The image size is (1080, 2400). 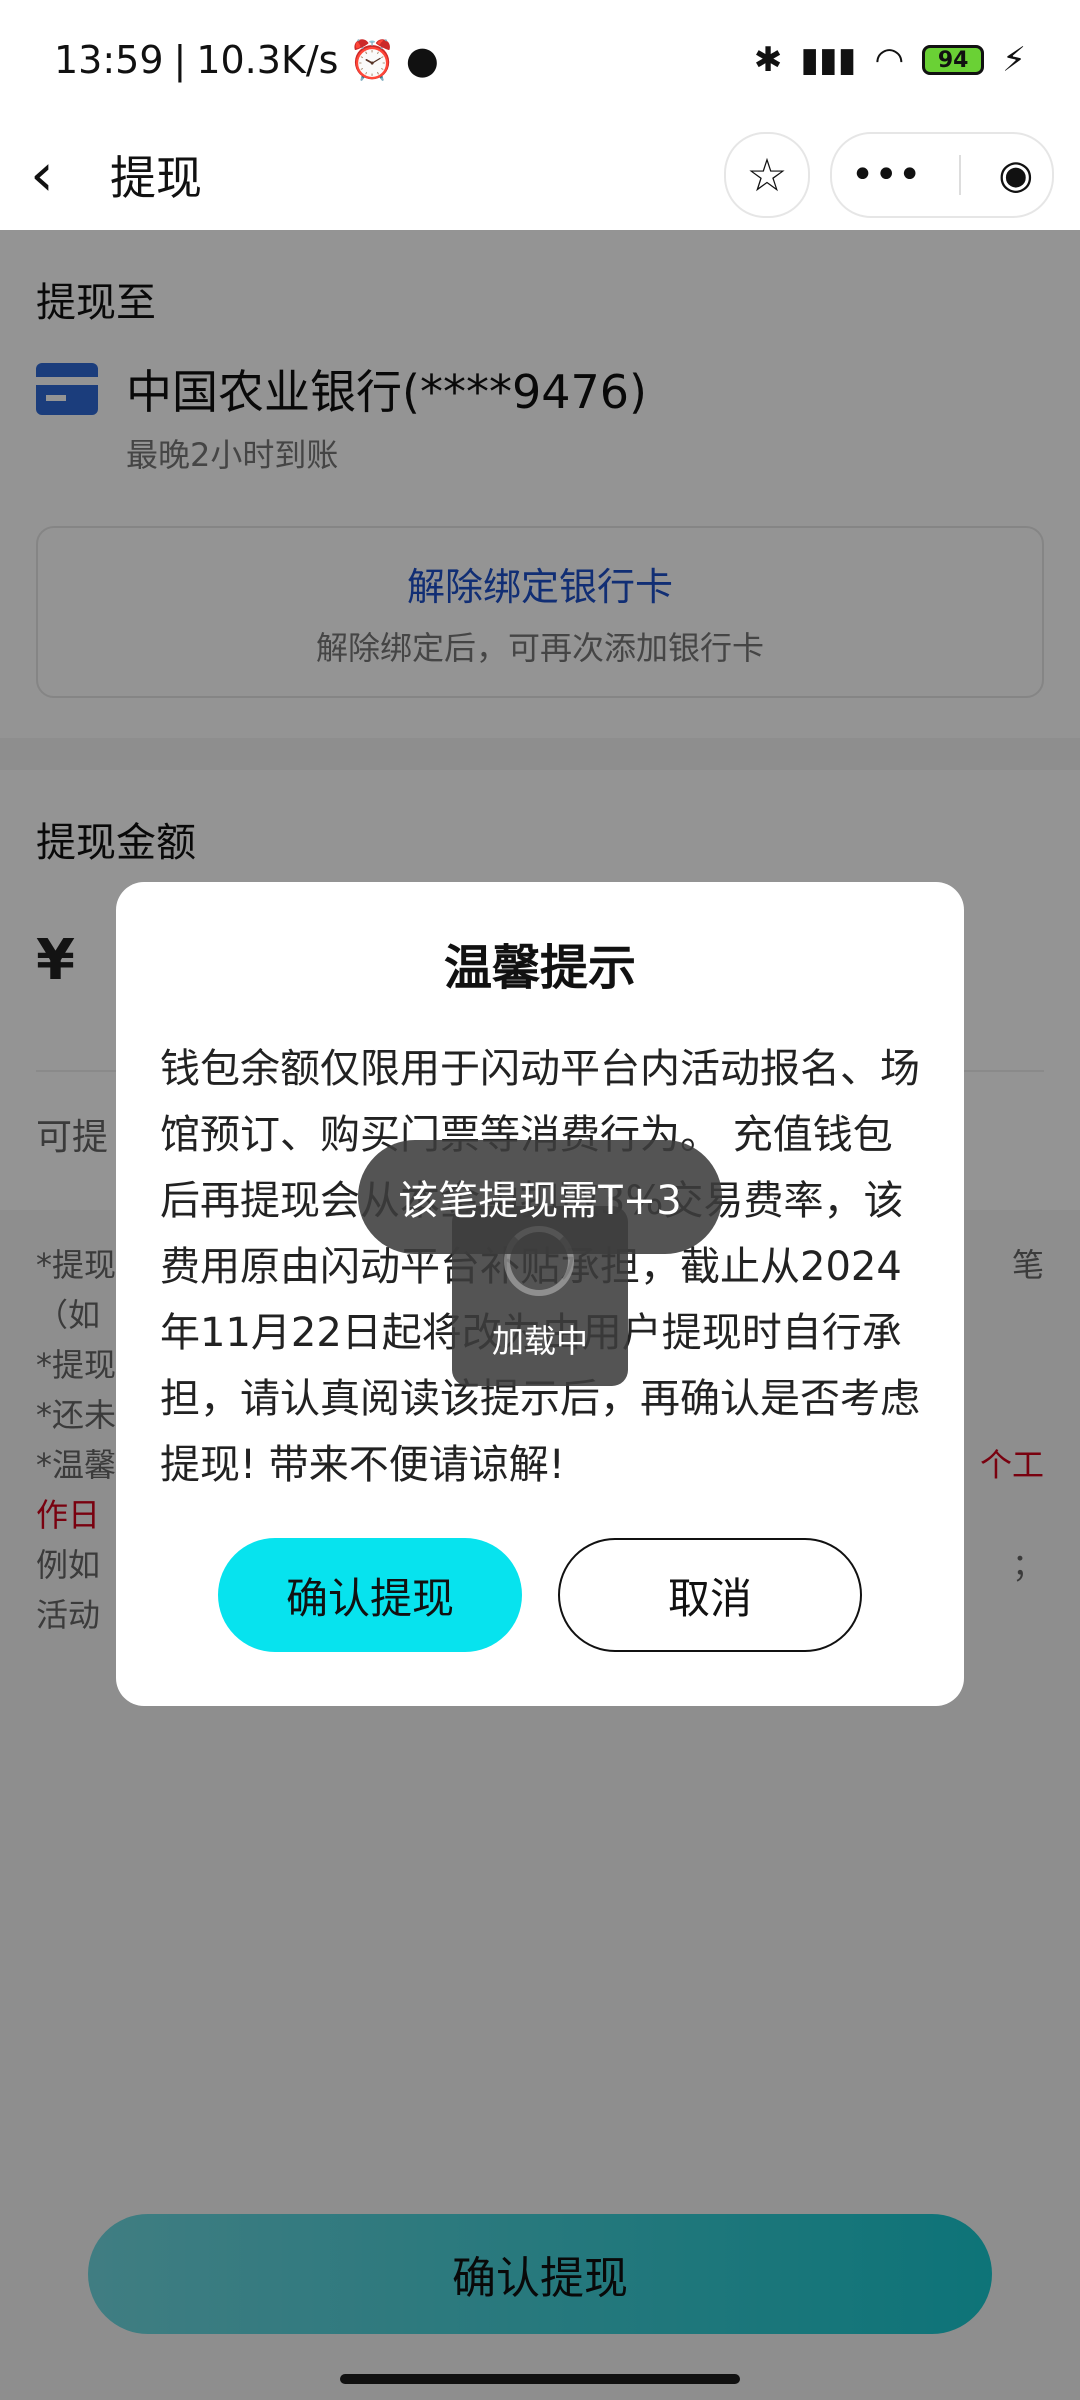 What do you see at coordinates (953, 60) in the screenshot?
I see `battery-icon: 94` at bounding box center [953, 60].